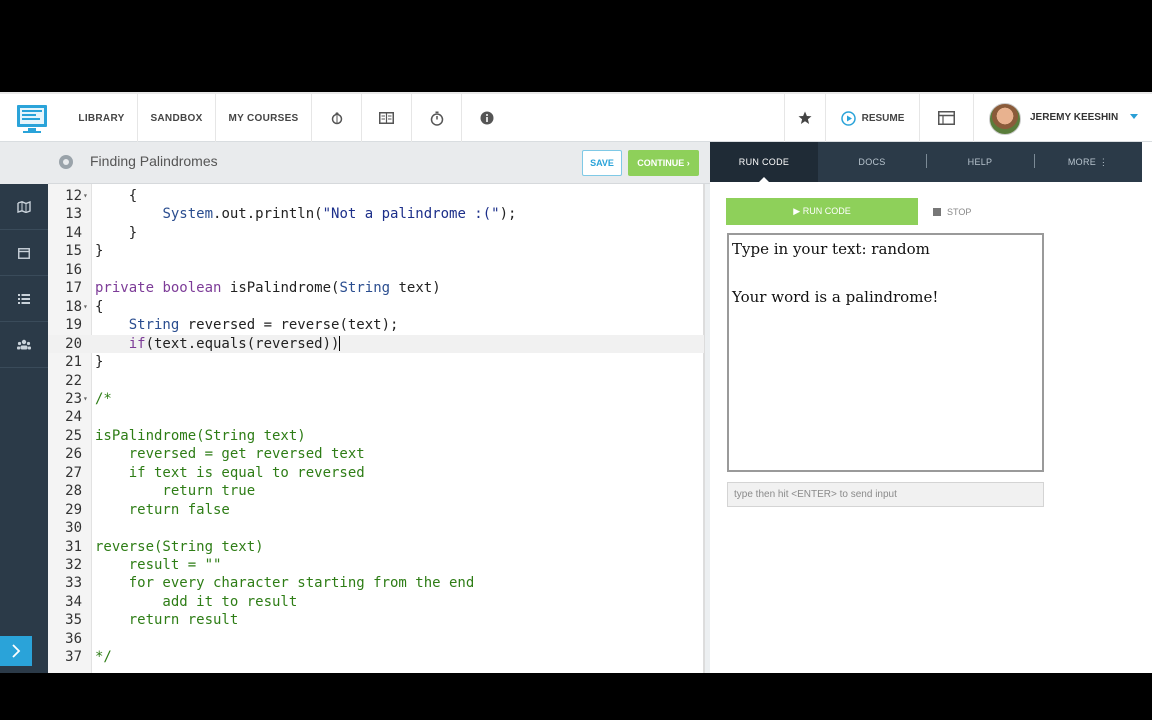  Describe the element at coordinates (1005, 119) in the screenshot. I see `avatar` at that location.